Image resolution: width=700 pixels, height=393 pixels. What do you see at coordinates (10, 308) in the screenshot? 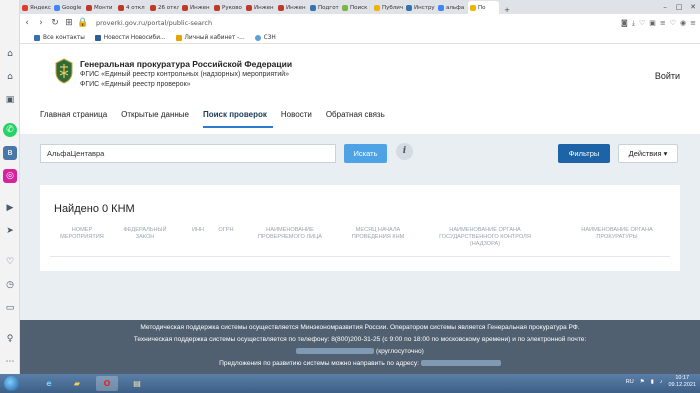
I see `download-icon: ▭` at bounding box center [10, 308].